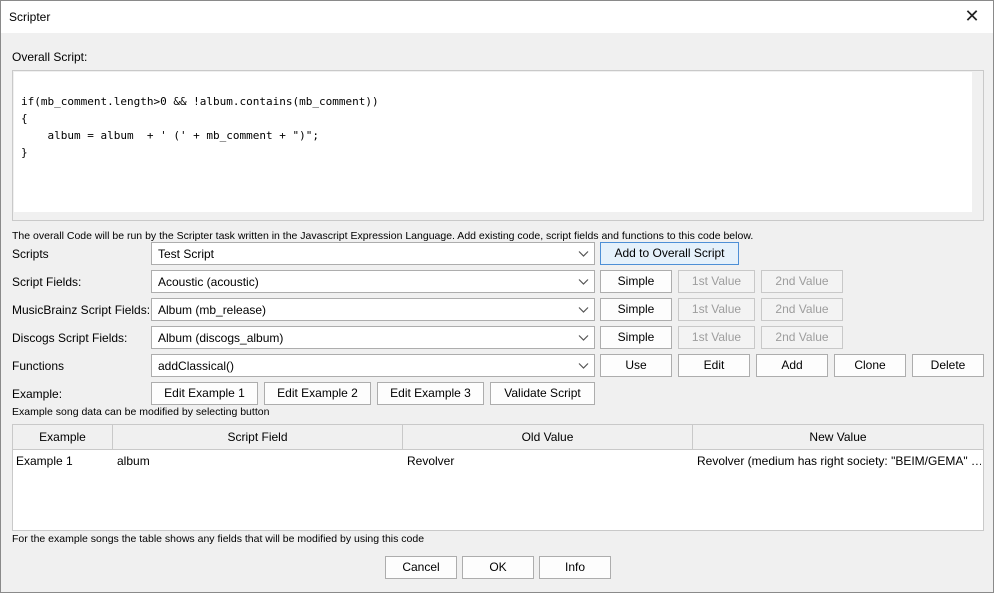 This screenshot has height=593, width=994. What do you see at coordinates (373, 365) in the screenshot?
I see `functions-dropdown: addClassical()` at bounding box center [373, 365].